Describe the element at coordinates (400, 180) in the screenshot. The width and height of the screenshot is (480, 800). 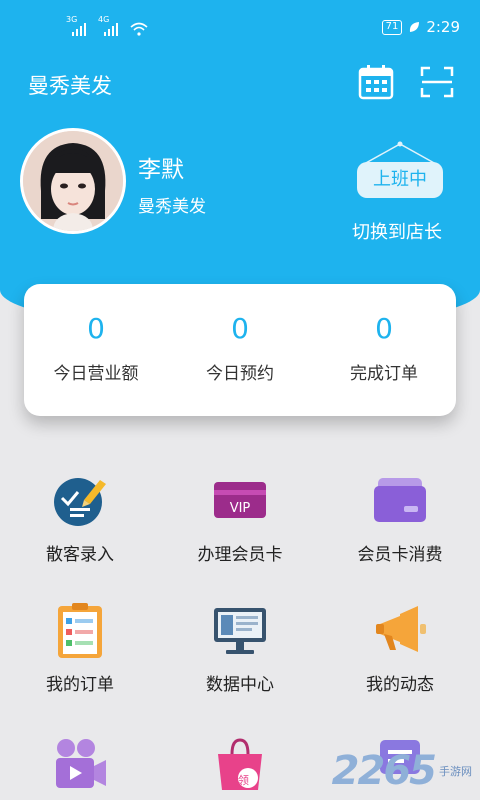
I see `duty-status-toggle: 上班中` at that location.